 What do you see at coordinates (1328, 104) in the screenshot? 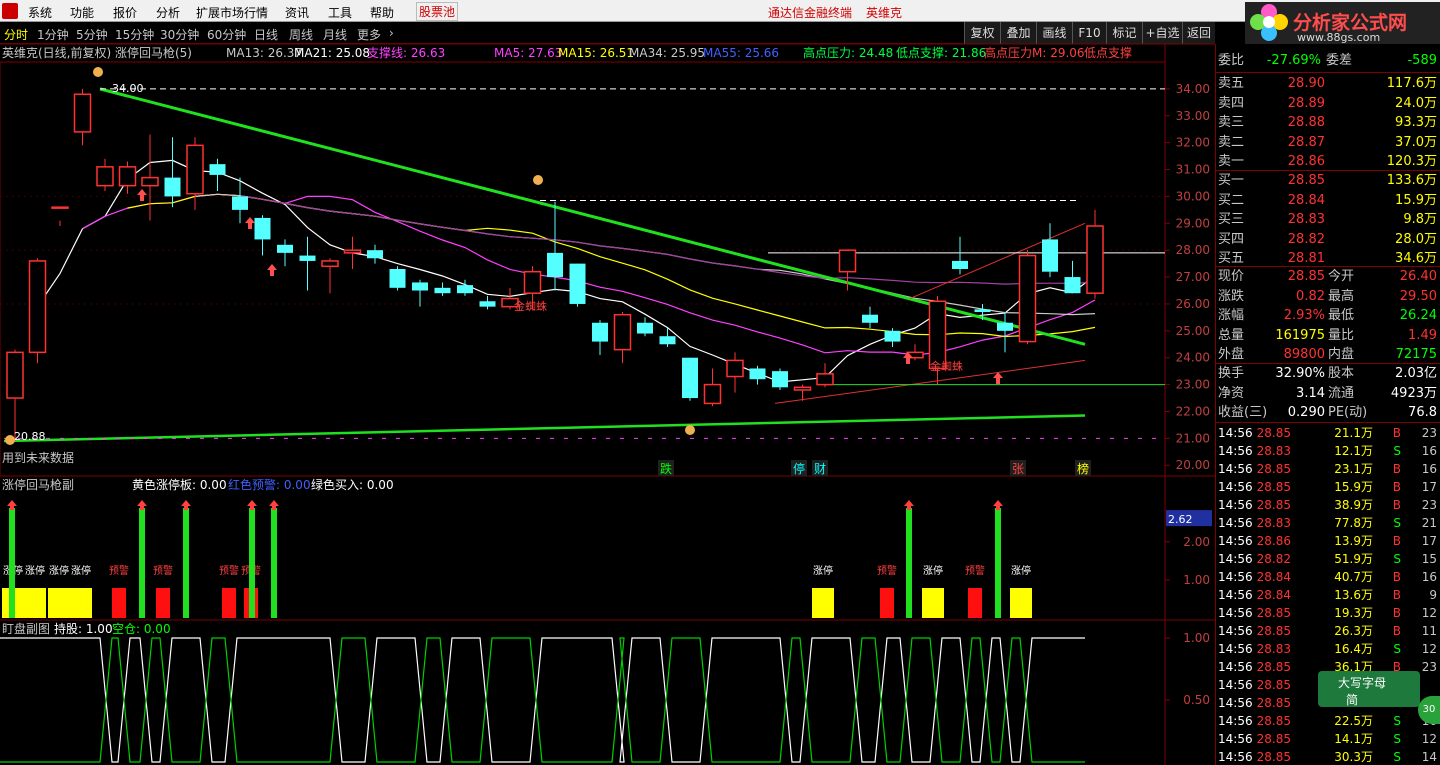
I see `ask-row: 卖四 28.89 24.0万` at bounding box center [1328, 104].